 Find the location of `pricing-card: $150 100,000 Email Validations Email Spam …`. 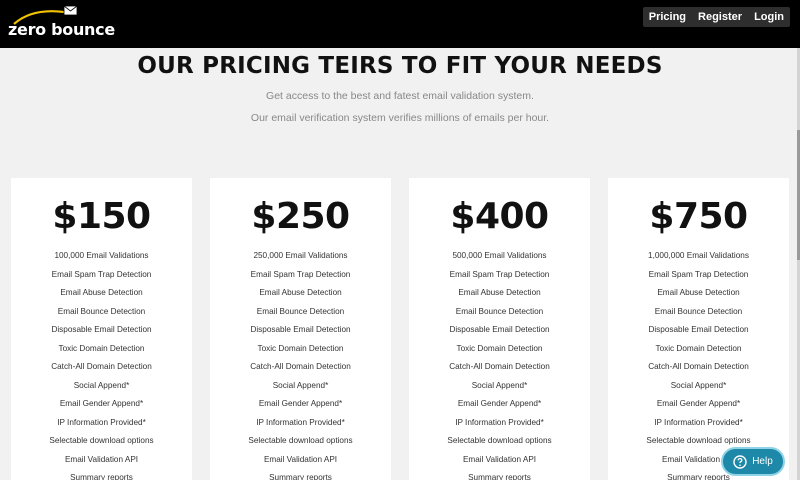

pricing-card: $150 100,000 Email Validations Email Spam … is located at coordinates (101, 329).